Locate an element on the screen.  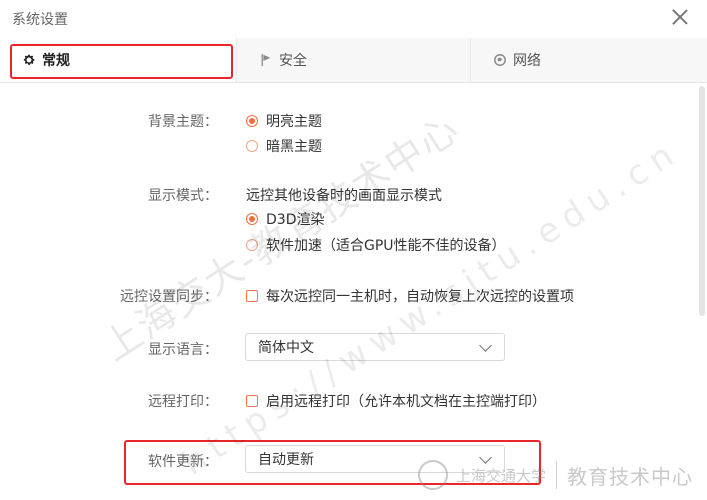
remote-sync-checkbox: 每次远控同一主机时，自动恢复上次远控的设置项 is located at coordinates (410, 296).